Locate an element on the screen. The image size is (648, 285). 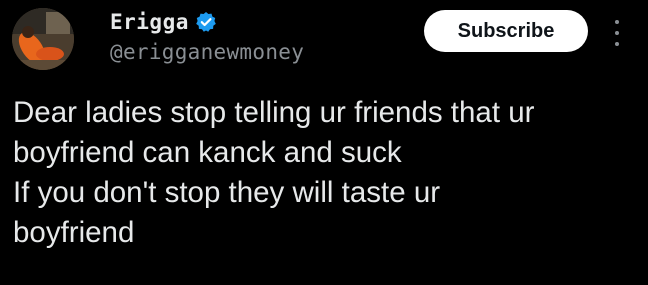
avatar is located at coordinates (43, 39).